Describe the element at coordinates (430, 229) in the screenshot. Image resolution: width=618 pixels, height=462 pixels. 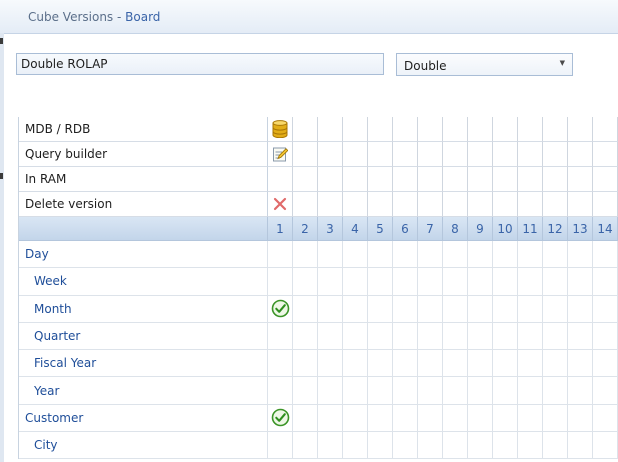
I see `column-header: 7` at that location.